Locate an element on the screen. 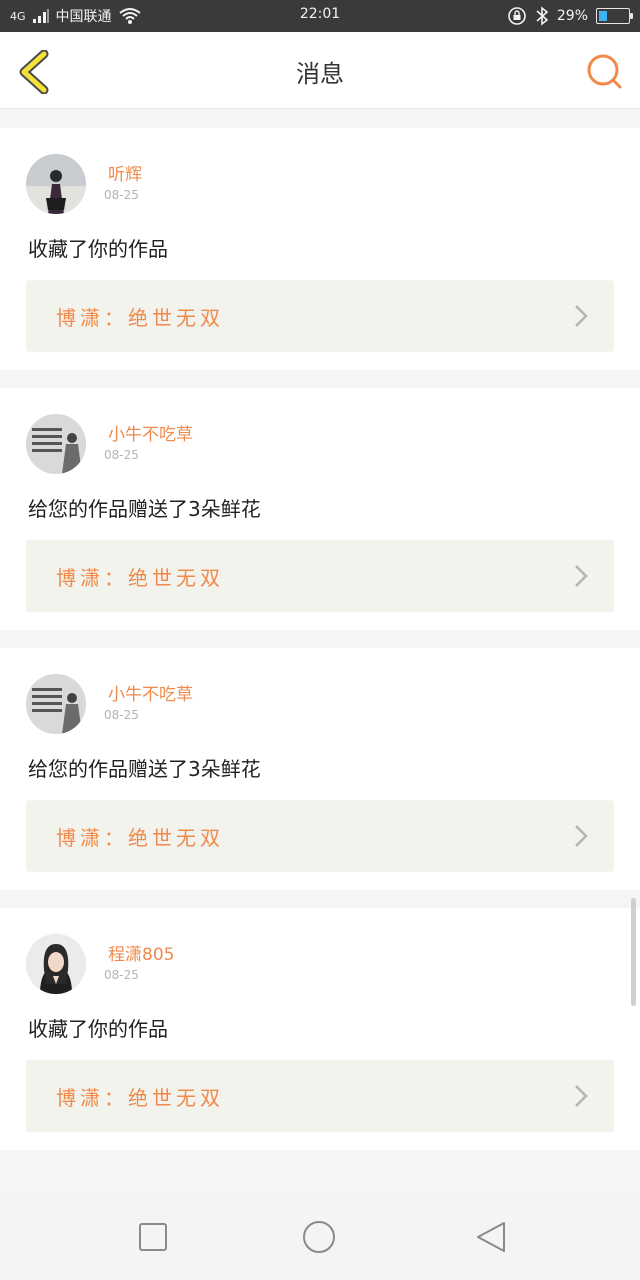 This screenshot has width=640, height=1280. search-icon is located at coordinates (604, 72).